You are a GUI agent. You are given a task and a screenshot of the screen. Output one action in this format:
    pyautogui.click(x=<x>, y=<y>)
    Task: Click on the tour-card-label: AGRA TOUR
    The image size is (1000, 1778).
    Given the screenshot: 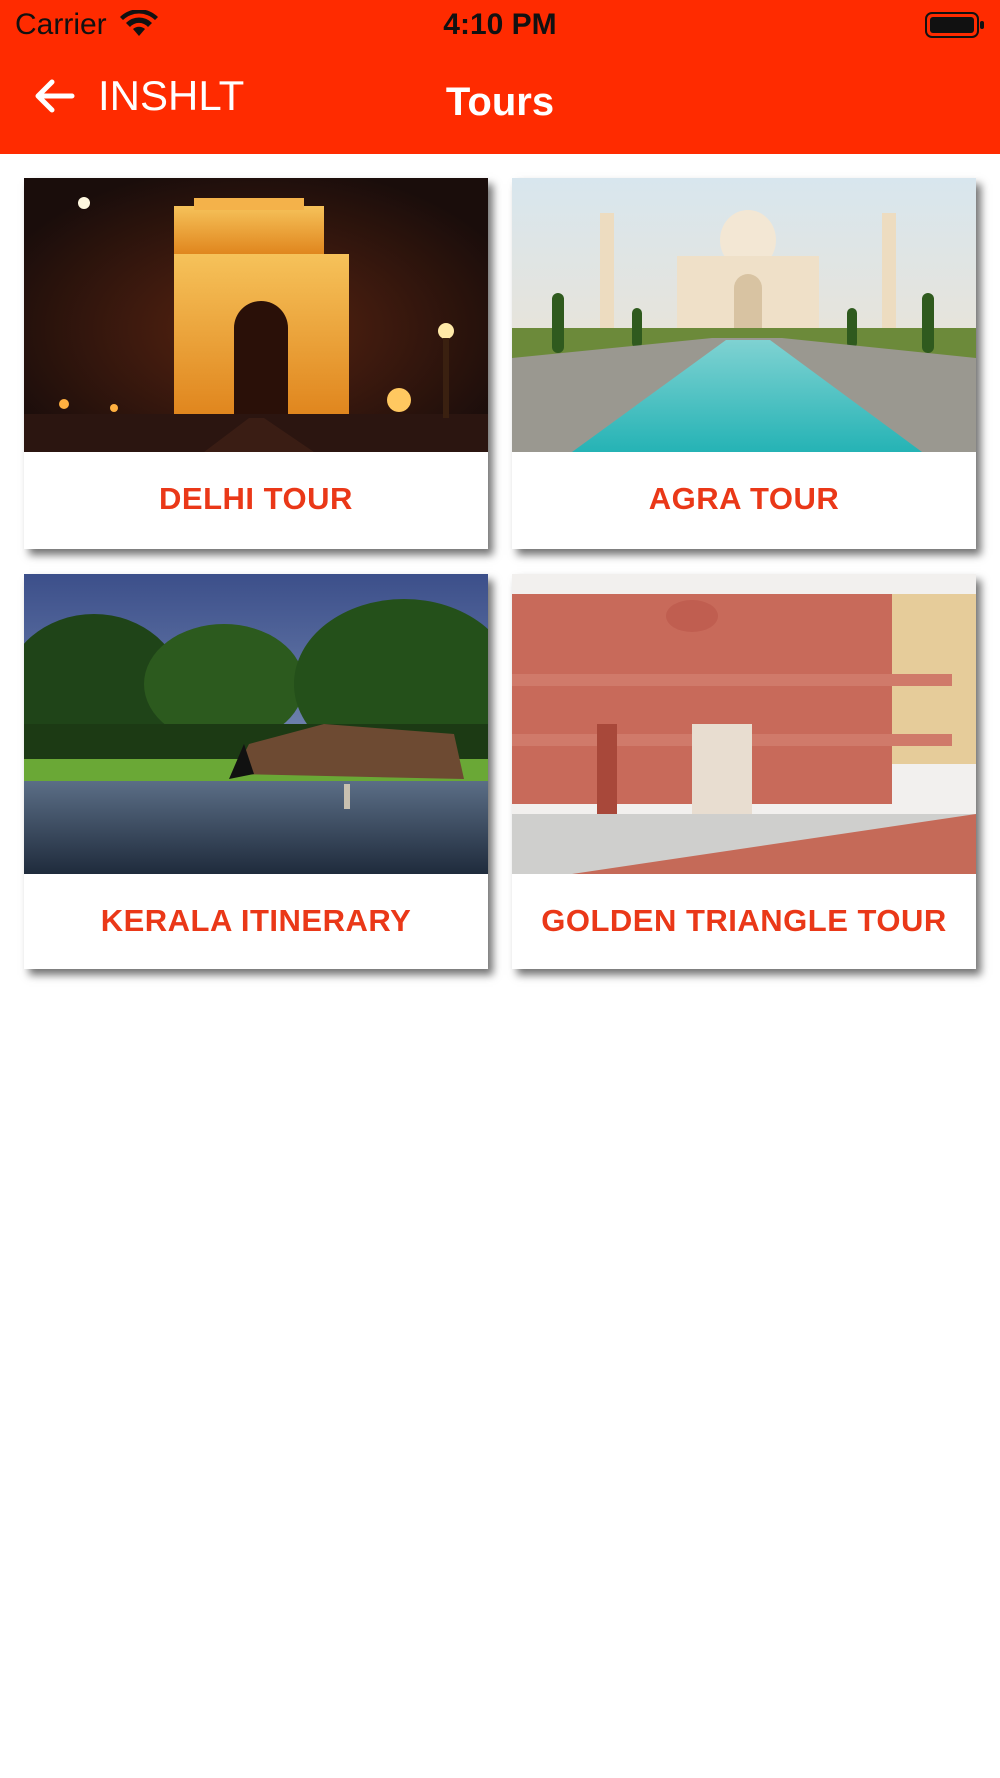 What is the action you would take?
    pyautogui.click(x=744, y=498)
    